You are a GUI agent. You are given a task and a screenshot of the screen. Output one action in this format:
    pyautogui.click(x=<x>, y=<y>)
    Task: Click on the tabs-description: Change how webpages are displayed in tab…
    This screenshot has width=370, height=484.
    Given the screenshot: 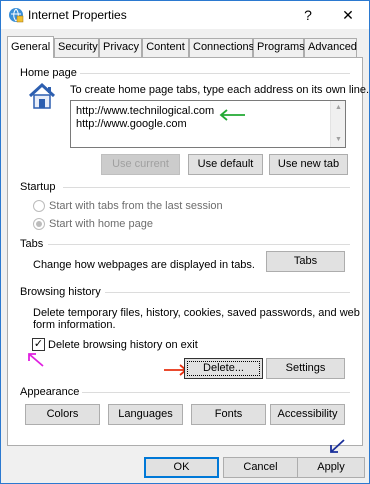 What is the action you would take?
    pyautogui.click(x=144, y=265)
    